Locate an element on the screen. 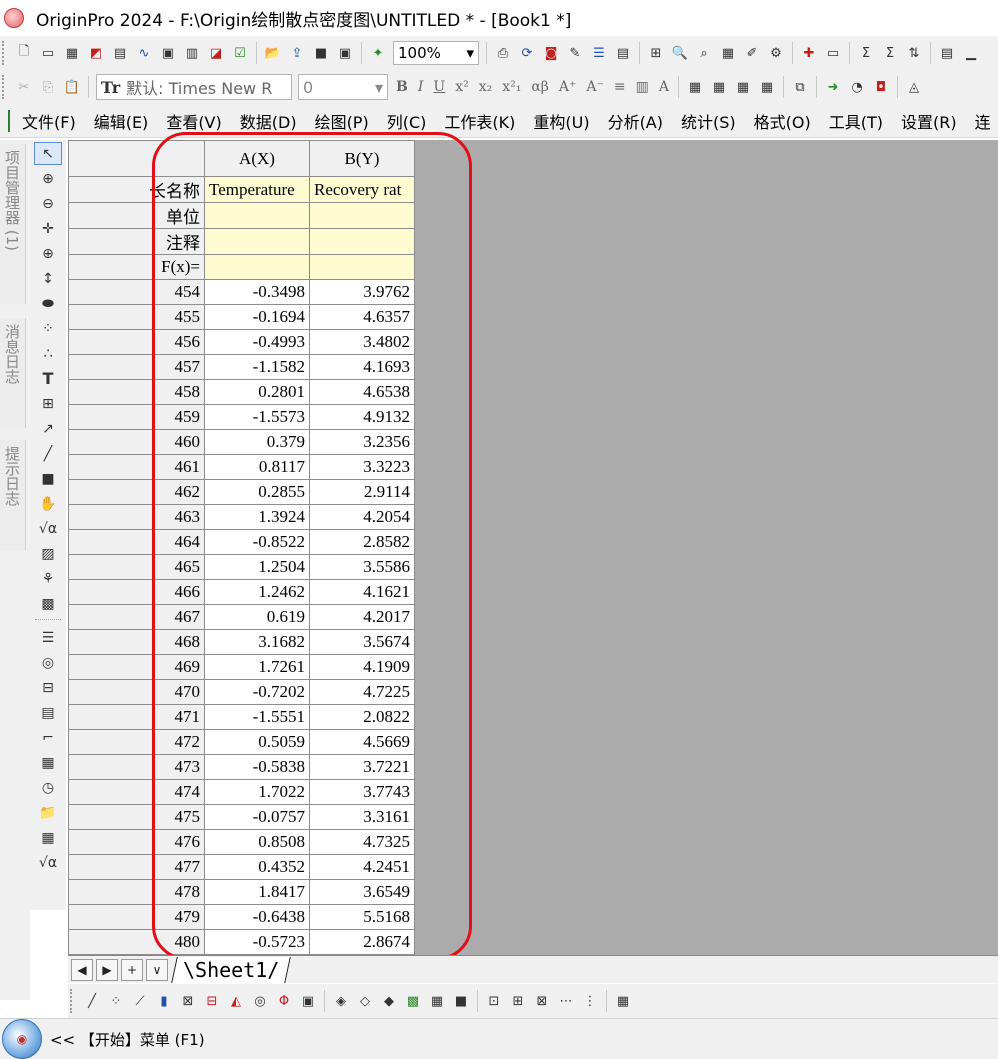  arrange-layers-icon: ⋮ is located at coordinates (590, 1001).